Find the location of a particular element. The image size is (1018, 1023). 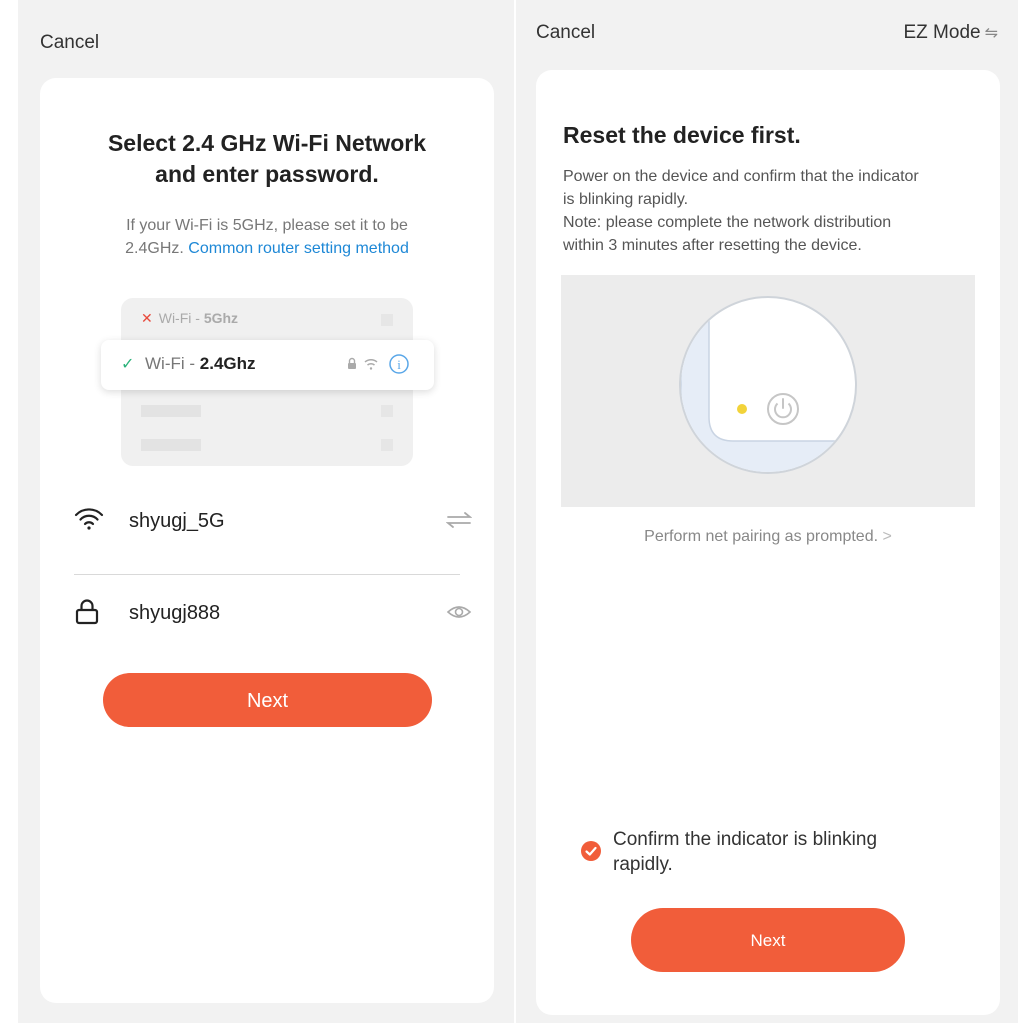

net-pairing-link: Perform net pairing as prompted. > is located at coordinates (768, 537).